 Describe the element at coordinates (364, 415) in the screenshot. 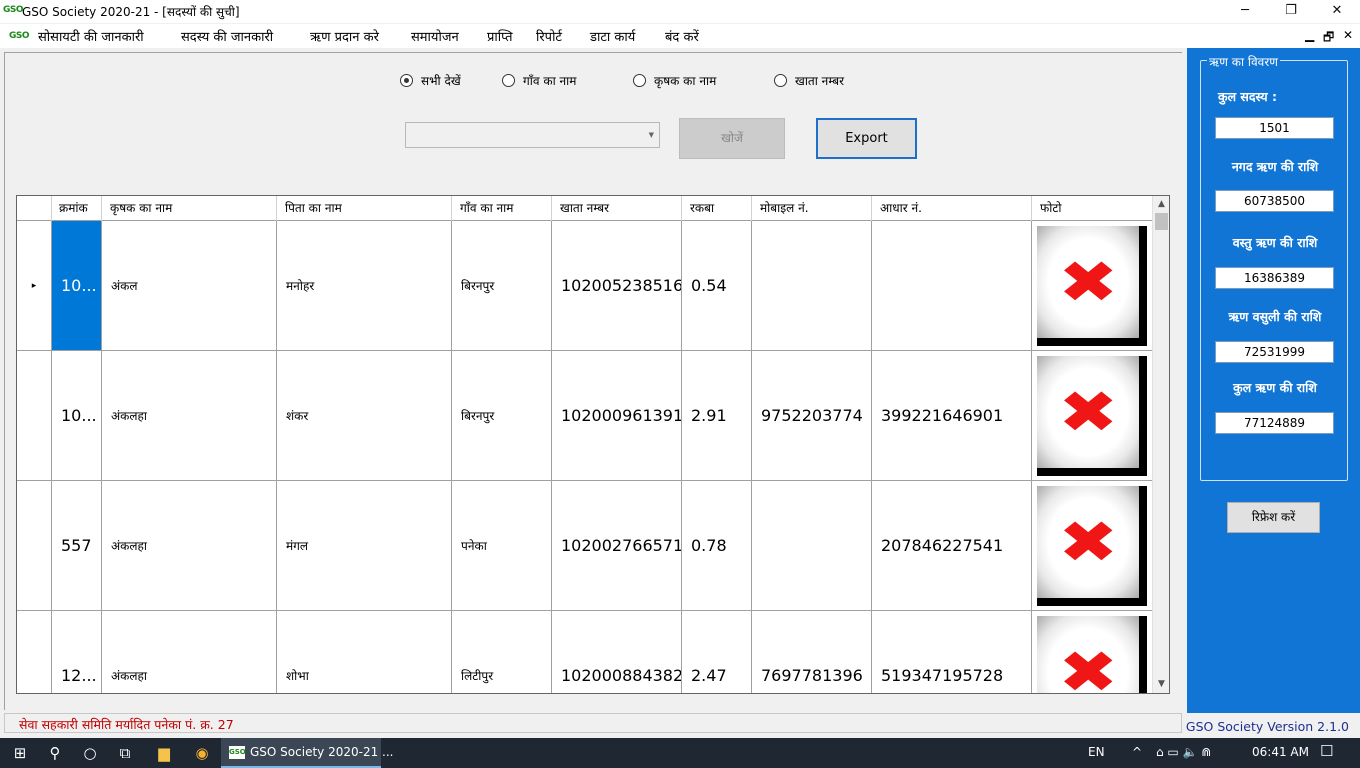

I see `cell-father-name: शंकर` at that location.